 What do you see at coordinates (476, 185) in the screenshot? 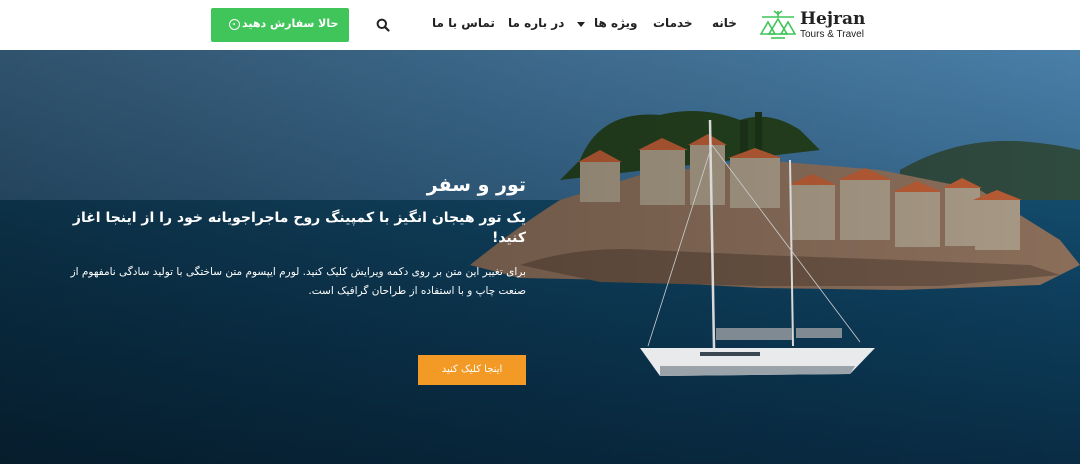
I see `hero-title: تور و سفر` at bounding box center [476, 185].